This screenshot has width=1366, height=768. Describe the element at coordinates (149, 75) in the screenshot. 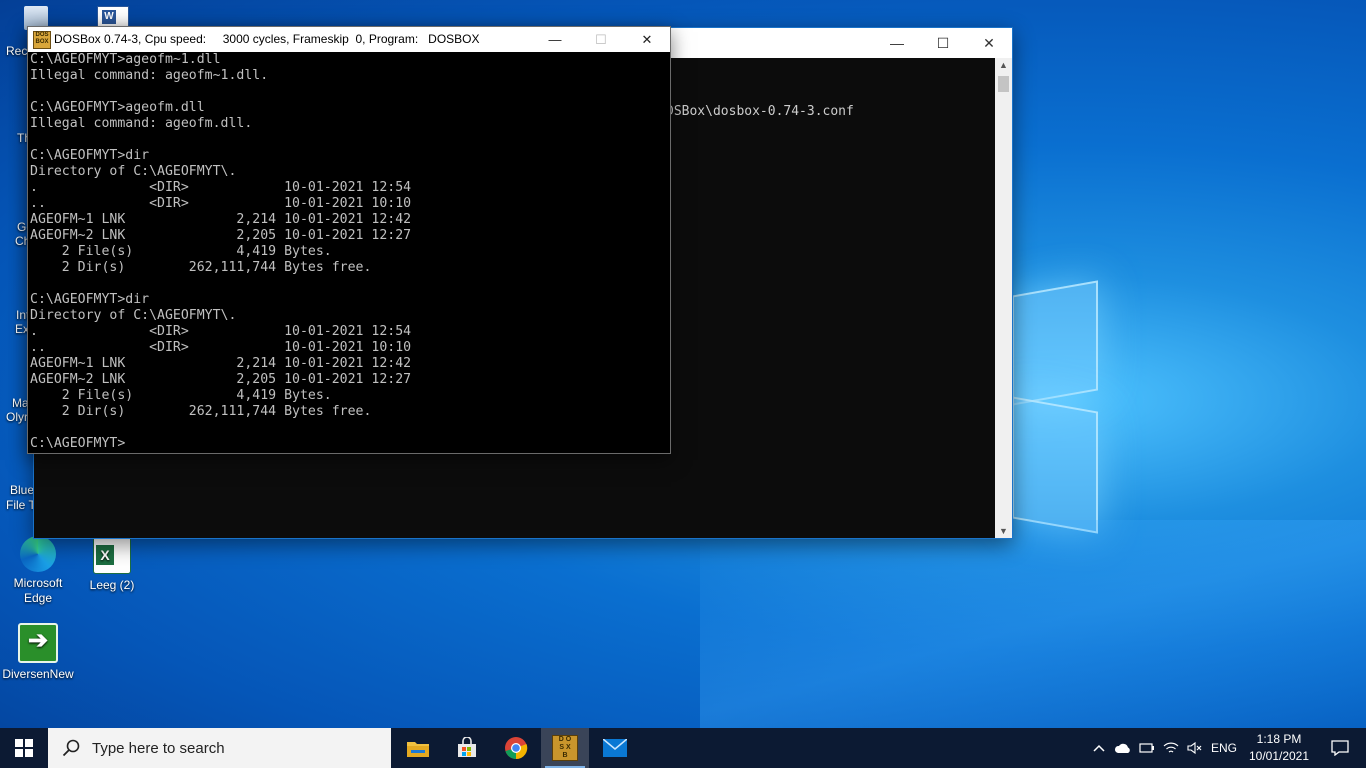

I see `terminal-line: Illegal command: ageofm~1.dll.` at that location.